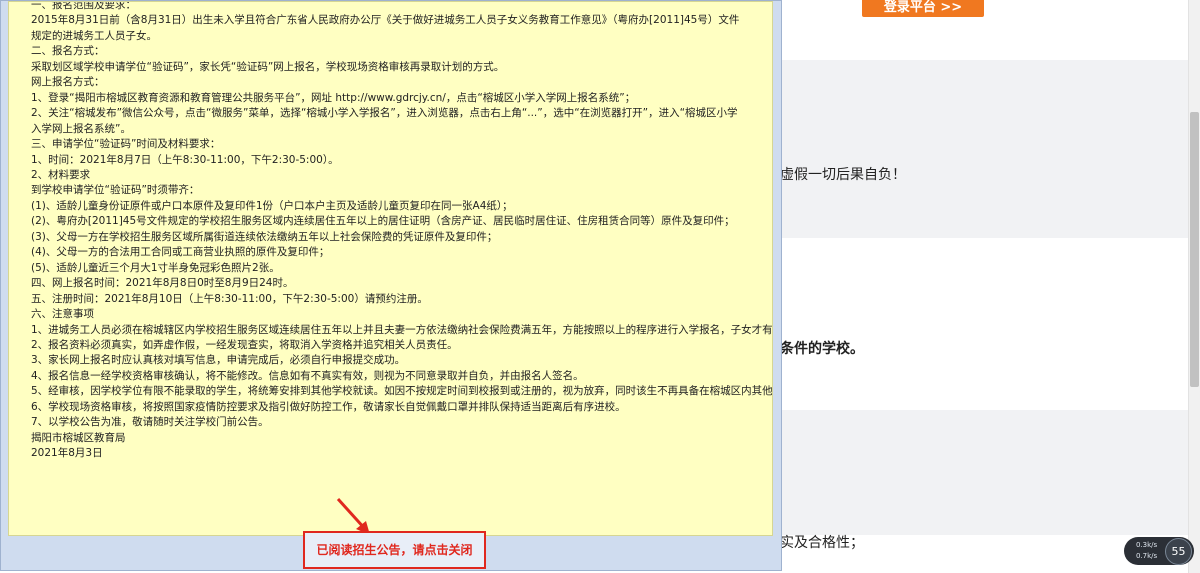 The width and height of the screenshot is (1200, 573). What do you see at coordinates (1159, 551) in the screenshot?
I see `network-speed-widget: 0.3k/s 0.7k/s 55` at bounding box center [1159, 551].